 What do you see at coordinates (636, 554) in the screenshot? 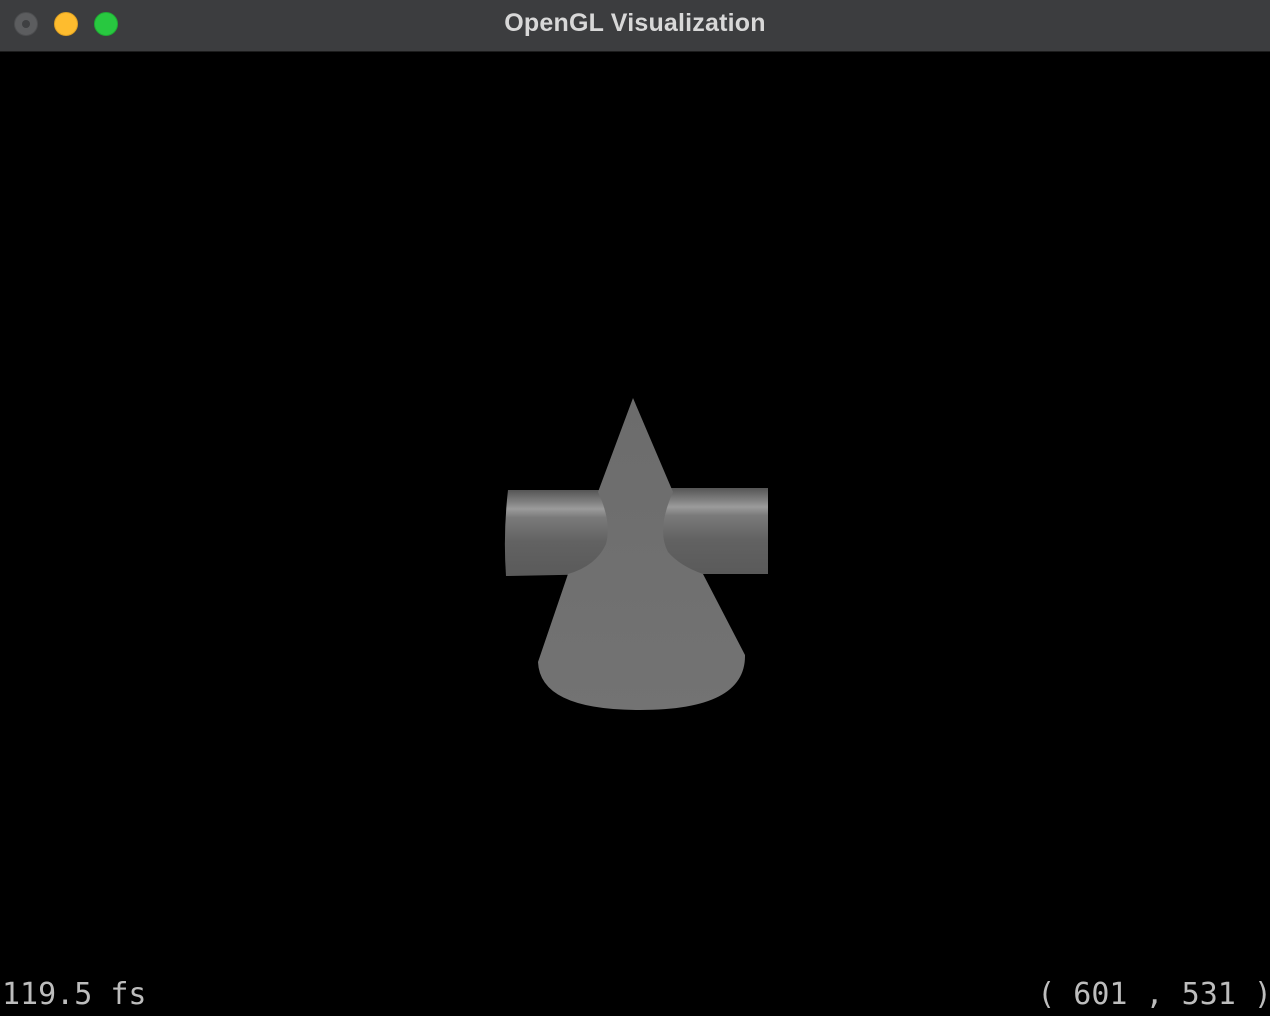
I see `rendered-scene` at bounding box center [636, 554].